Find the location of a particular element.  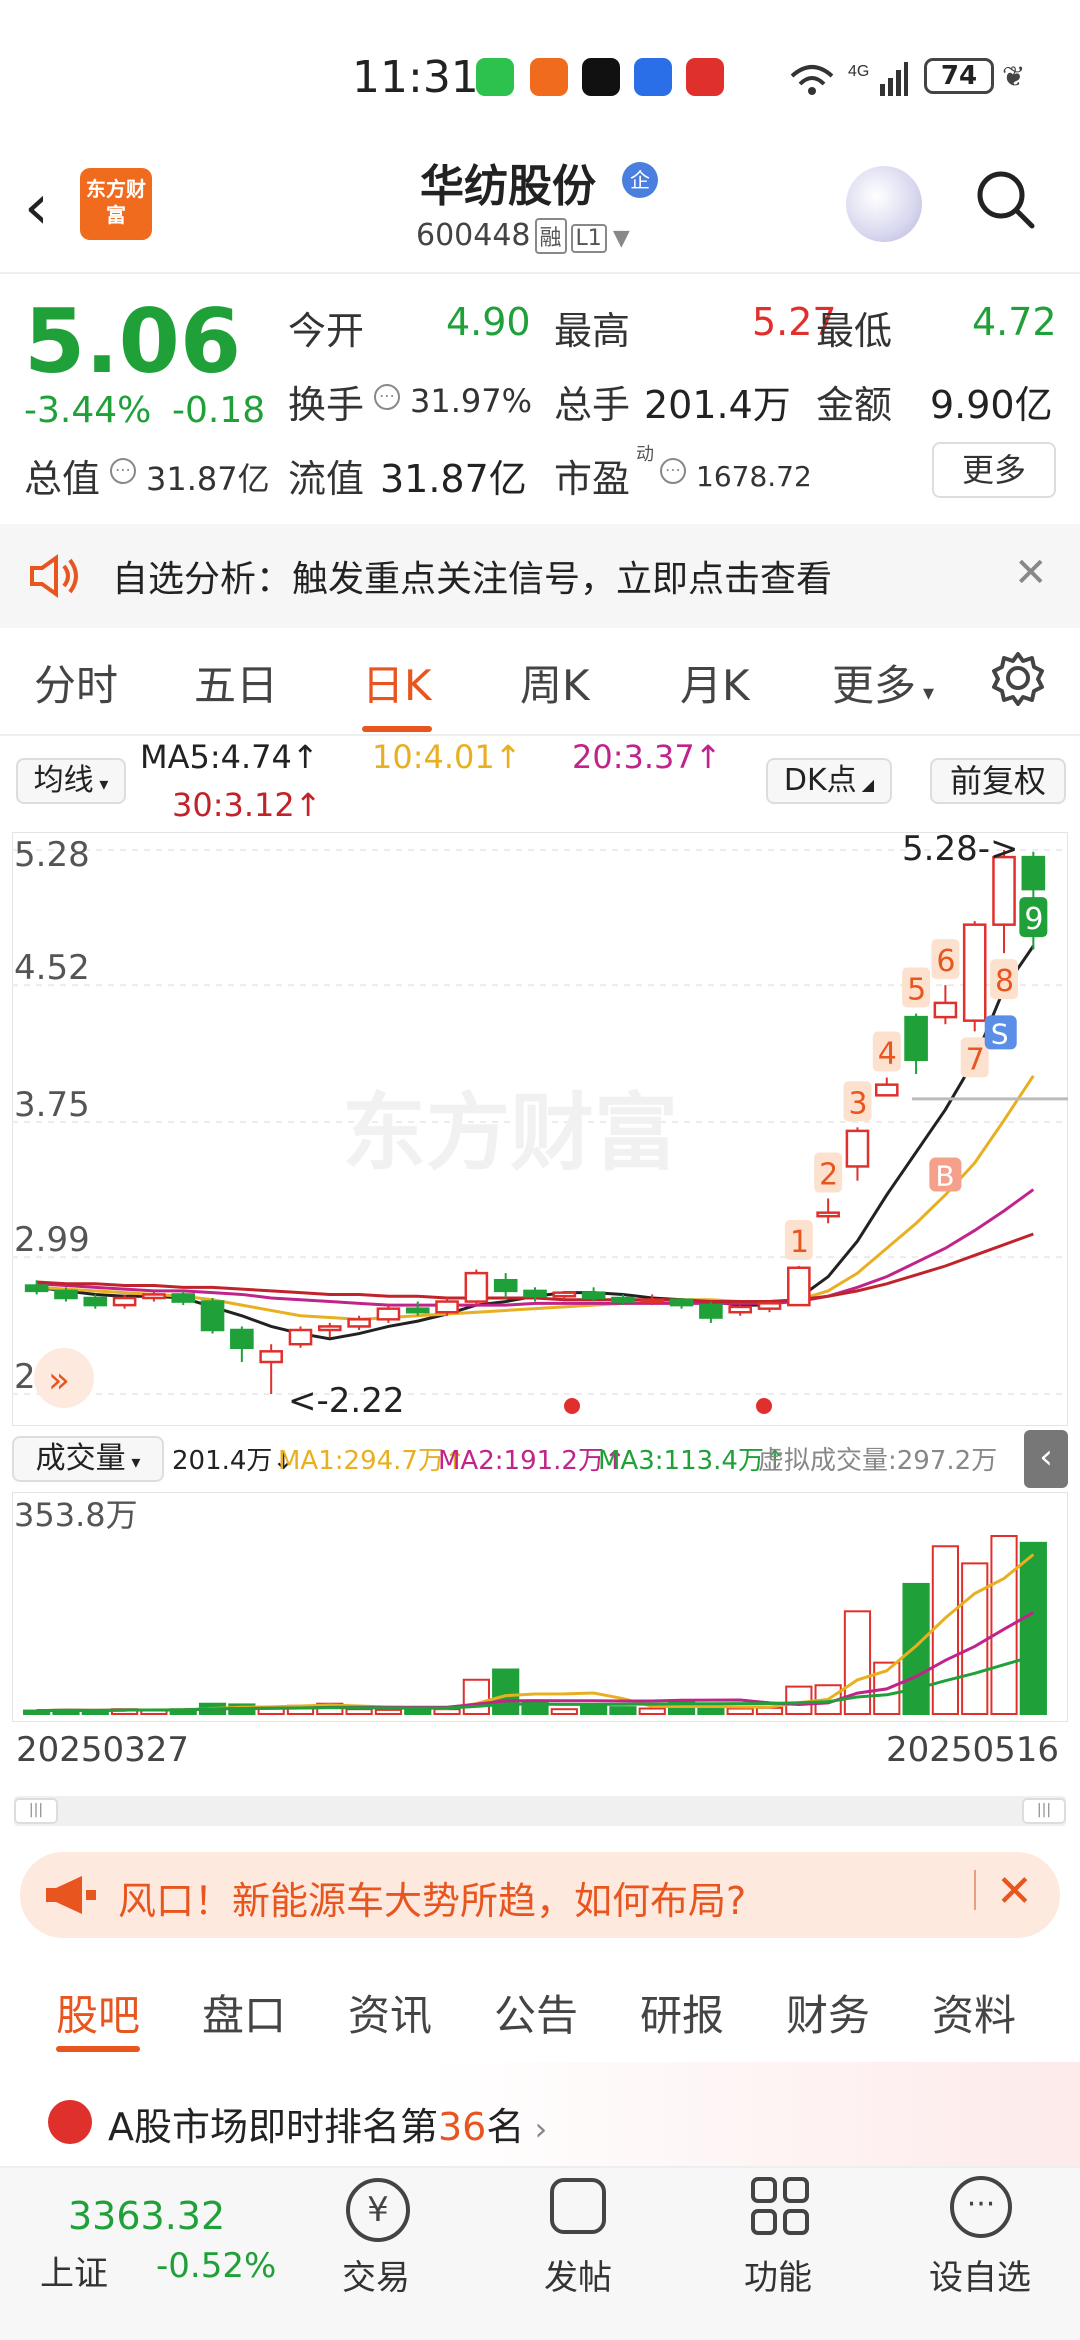

index-value: 3363.32 is located at coordinates (146, 2216).